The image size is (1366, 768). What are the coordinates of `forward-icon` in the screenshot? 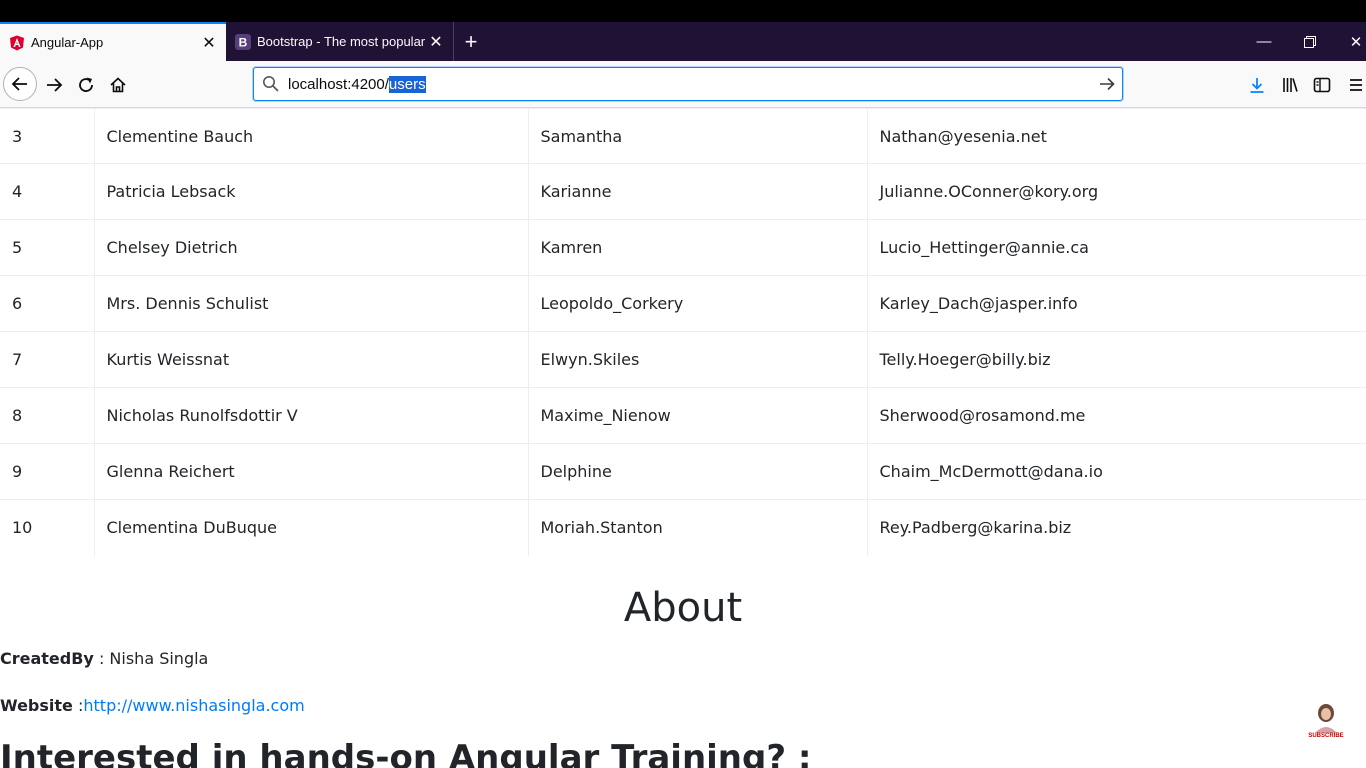 It's located at (54, 85).